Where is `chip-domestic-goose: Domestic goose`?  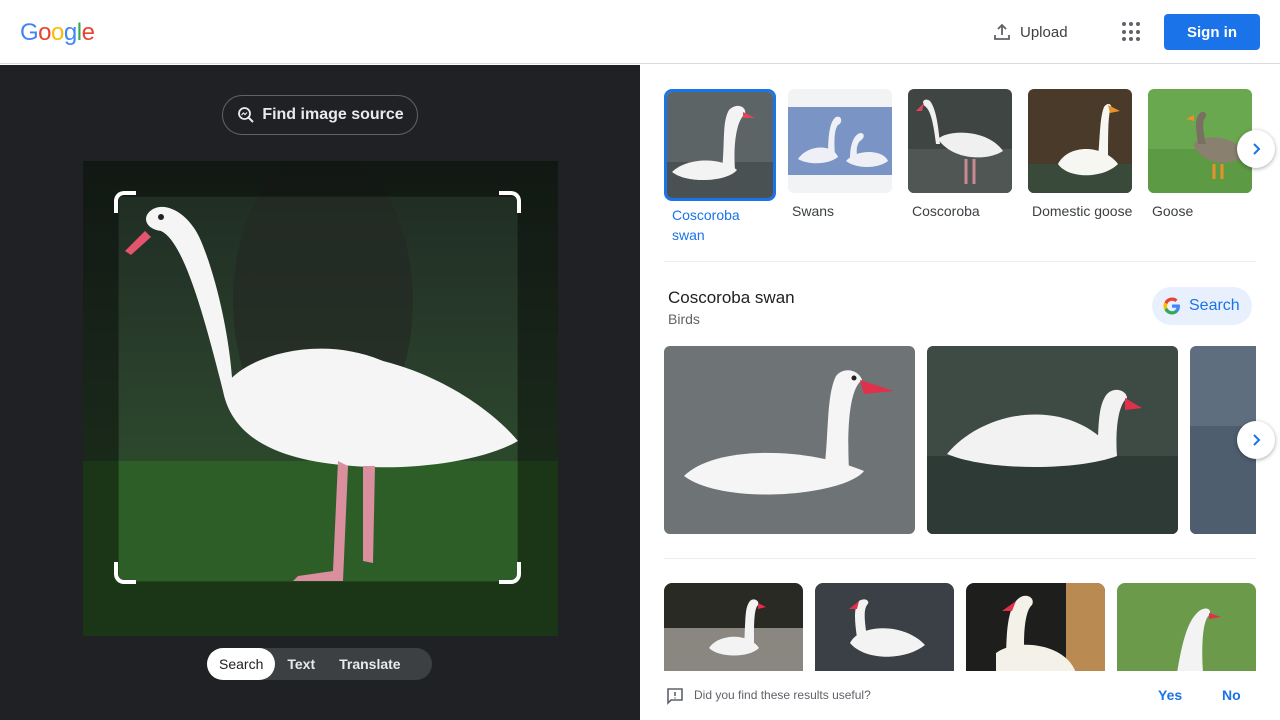
chip-domestic-goose: Domestic goose is located at coordinates (1084, 155).